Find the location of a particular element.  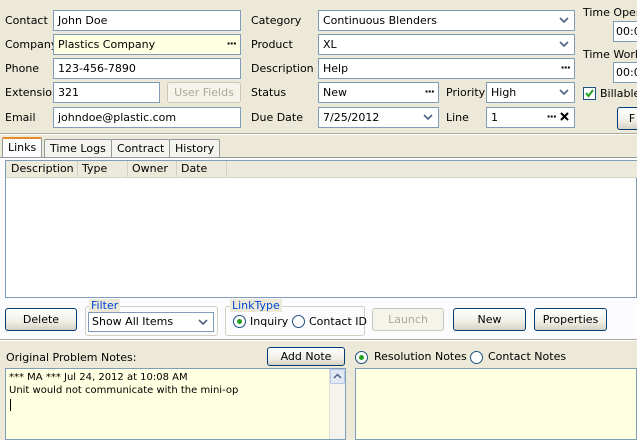

product-label: Product is located at coordinates (272, 44).